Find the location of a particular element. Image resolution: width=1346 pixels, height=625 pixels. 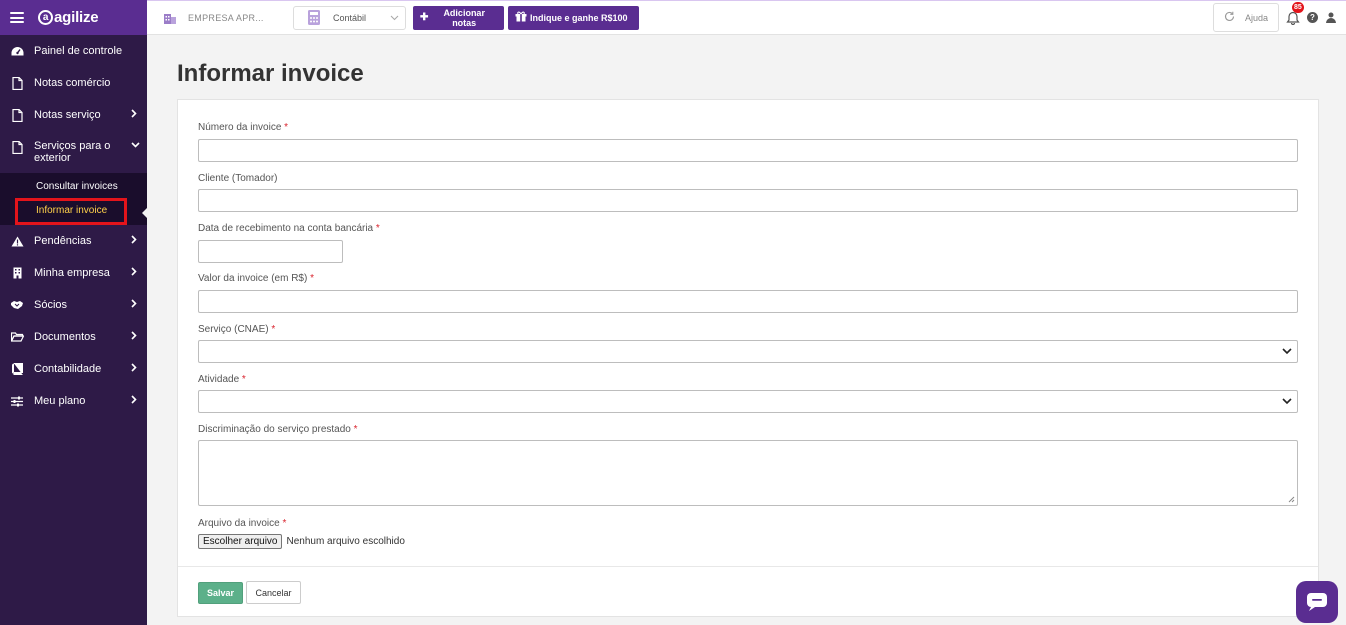

sidebar-item-label: Contabilidade is located at coordinates (68, 369).